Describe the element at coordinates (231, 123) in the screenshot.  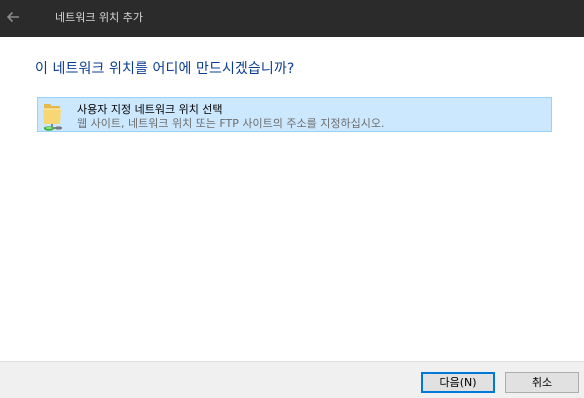
I see `option-description: 웹 사이트, 네트워크 위치 또는 FTP 사이트의 주소를 지정하십시오.` at that location.